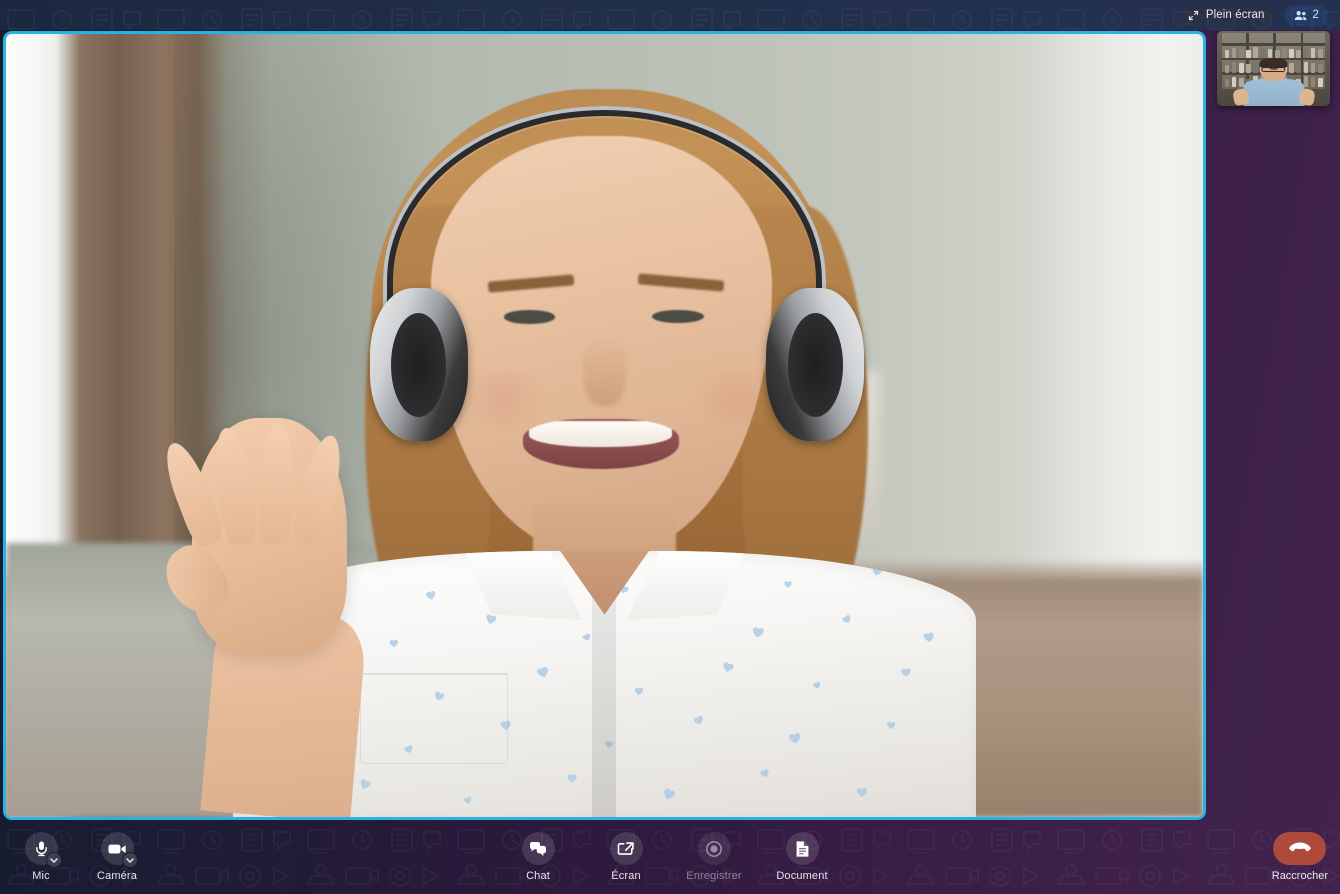  Describe the element at coordinates (419, 365) in the screenshot. I see `headphone-cup-left` at that location.